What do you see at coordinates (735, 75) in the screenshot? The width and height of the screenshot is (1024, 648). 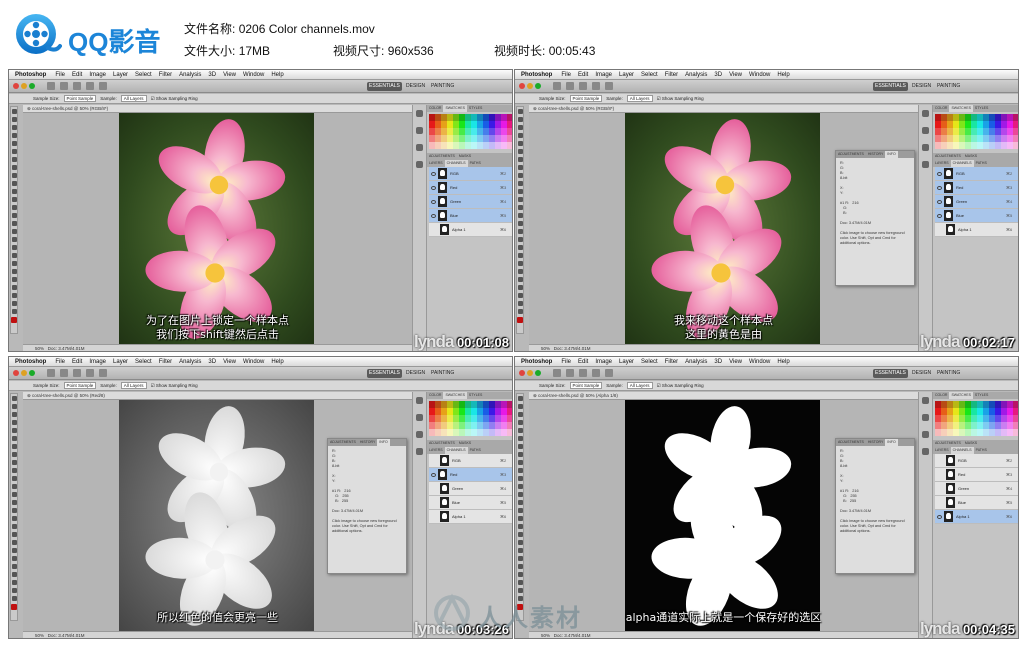 I see `menu-view: View` at bounding box center [735, 75].